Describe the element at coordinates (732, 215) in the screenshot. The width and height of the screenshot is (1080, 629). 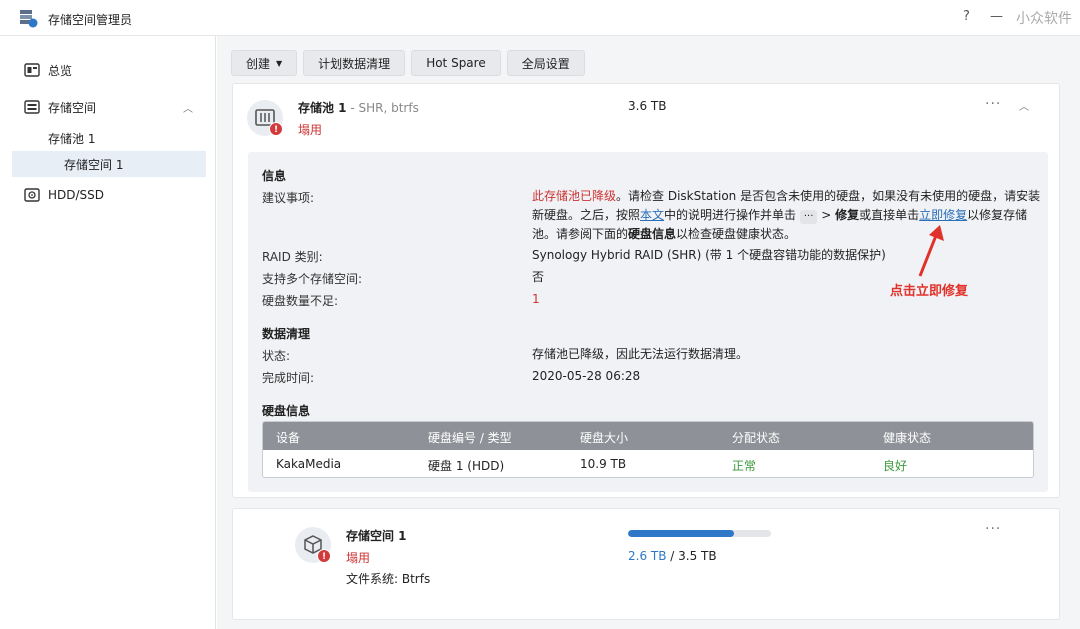
I see `advice-part: 中的说明进行操作并单击` at that location.